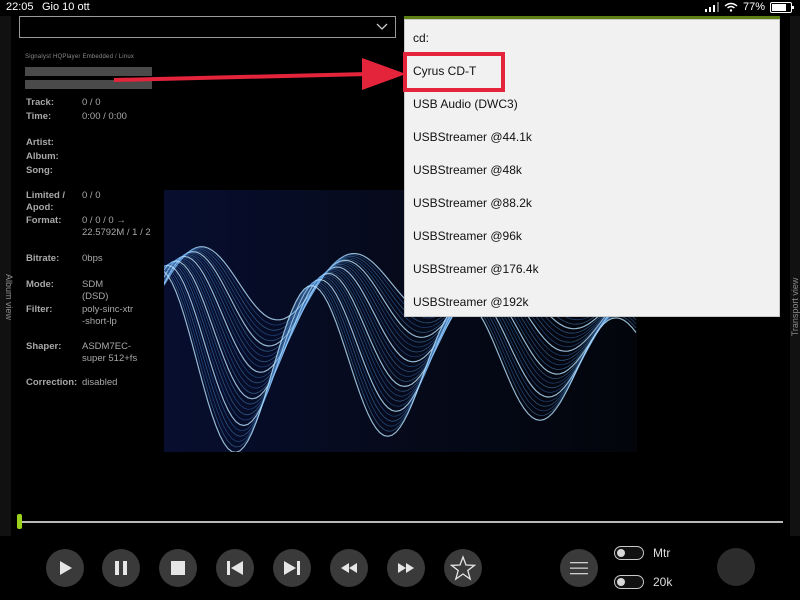 This screenshot has height=600, width=800. What do you see at coordinates (39, 309) in the screenshot?
I see `filter-label: Filter:` at bounding box center [39, 309].